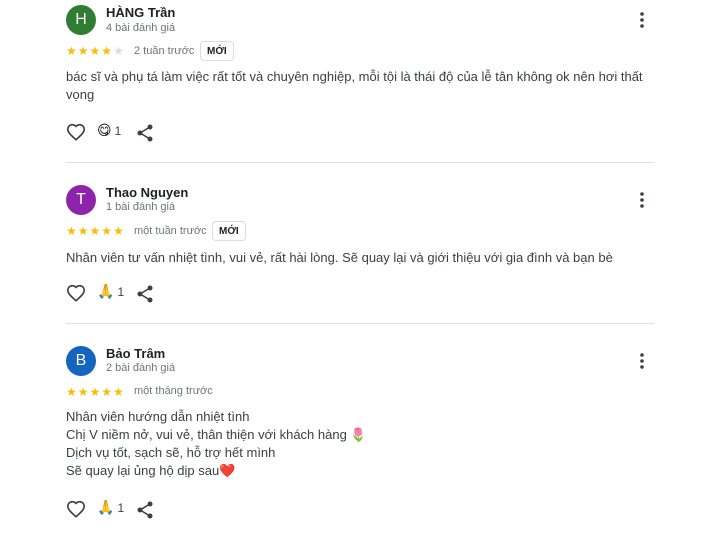 The width and height of the screenshot is (702, 535). Describe the element at coordinates (158, 416) in the screenshot. I see `review-text-line: Nhân viên hướng dẫn nhiệt tình` at that location.